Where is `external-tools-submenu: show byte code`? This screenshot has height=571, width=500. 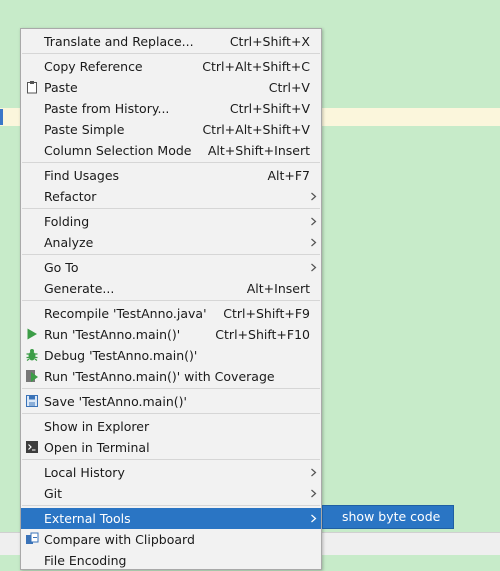
external-tools-submenu: show byte code is located at coordinates (388, 517).